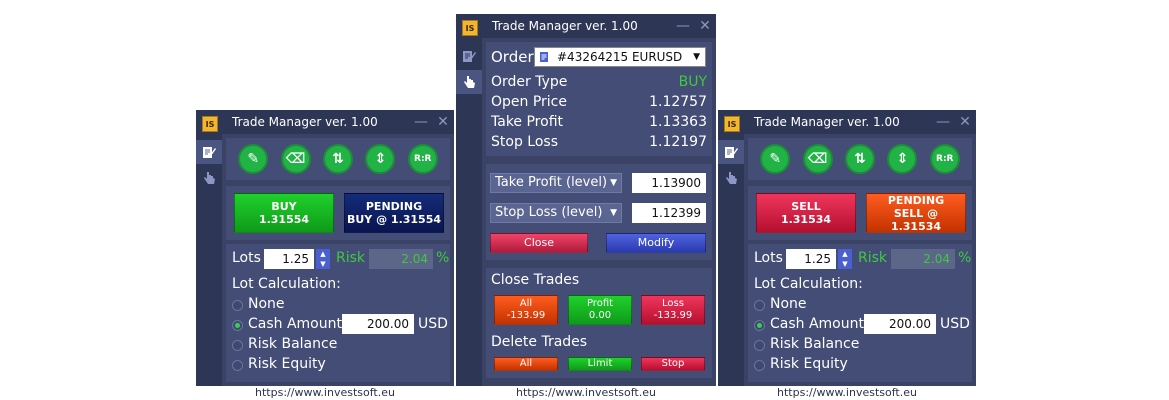  Describe the element at coordinates (287, 364) in the screenshot. I see `option-risk-equity-label: Risk Equity` at that location.